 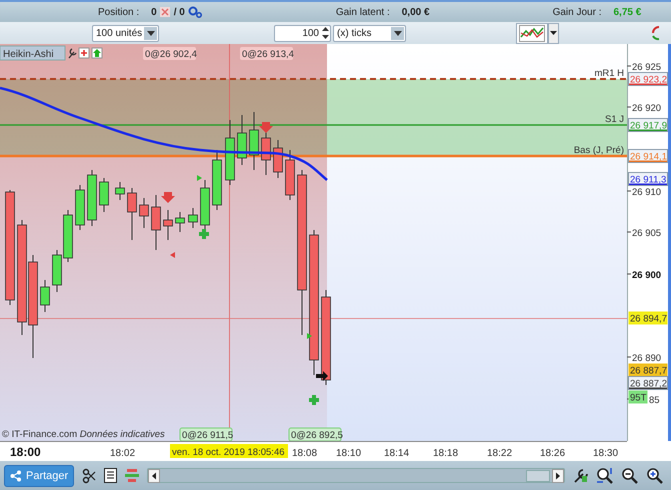 What do you see at coordinates (267, 53) in the screenshot?
I see `order-label: 0@26 913,4` at bounding box center [267, 53].